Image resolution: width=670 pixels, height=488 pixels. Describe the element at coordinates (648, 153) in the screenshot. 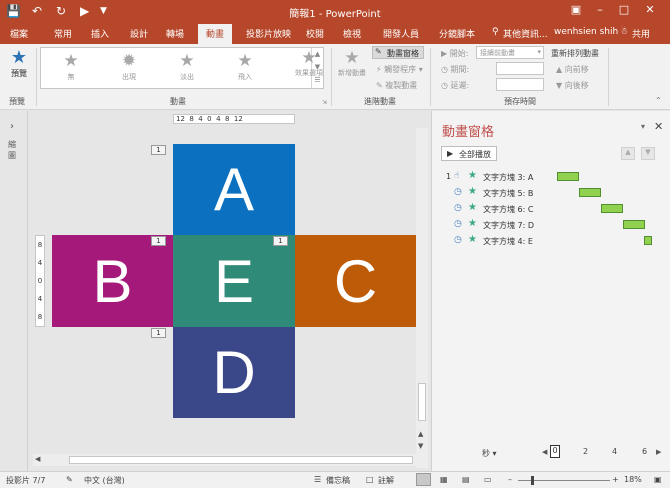

I see `move-down-icon: ▼` at that location.